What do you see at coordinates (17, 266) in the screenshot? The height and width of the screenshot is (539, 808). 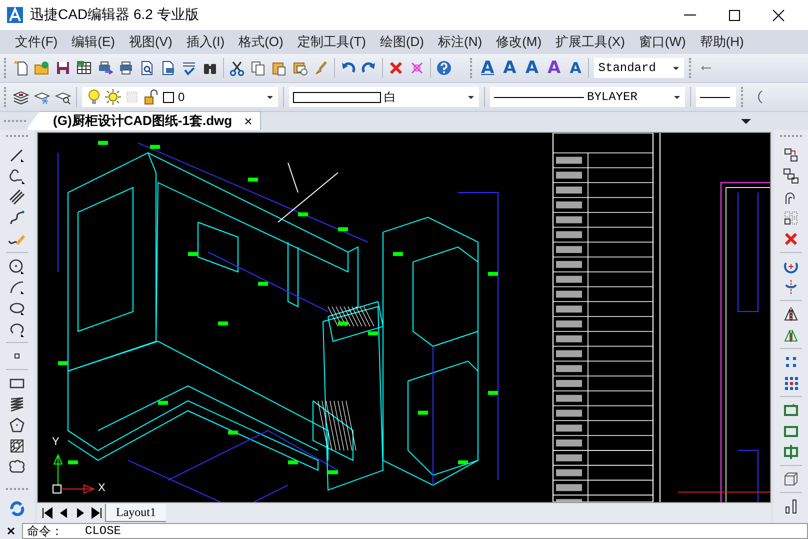 I see `circle-icon` at bounding box center [17, 266].